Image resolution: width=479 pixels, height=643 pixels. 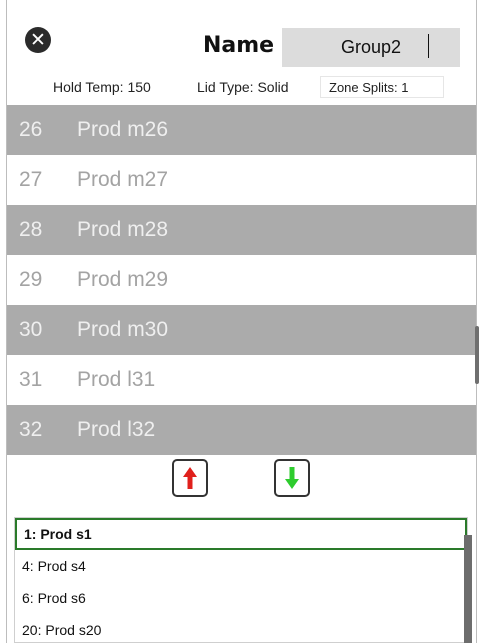 I want to click on product-name: Prod m27, so click(x=123, y=179).